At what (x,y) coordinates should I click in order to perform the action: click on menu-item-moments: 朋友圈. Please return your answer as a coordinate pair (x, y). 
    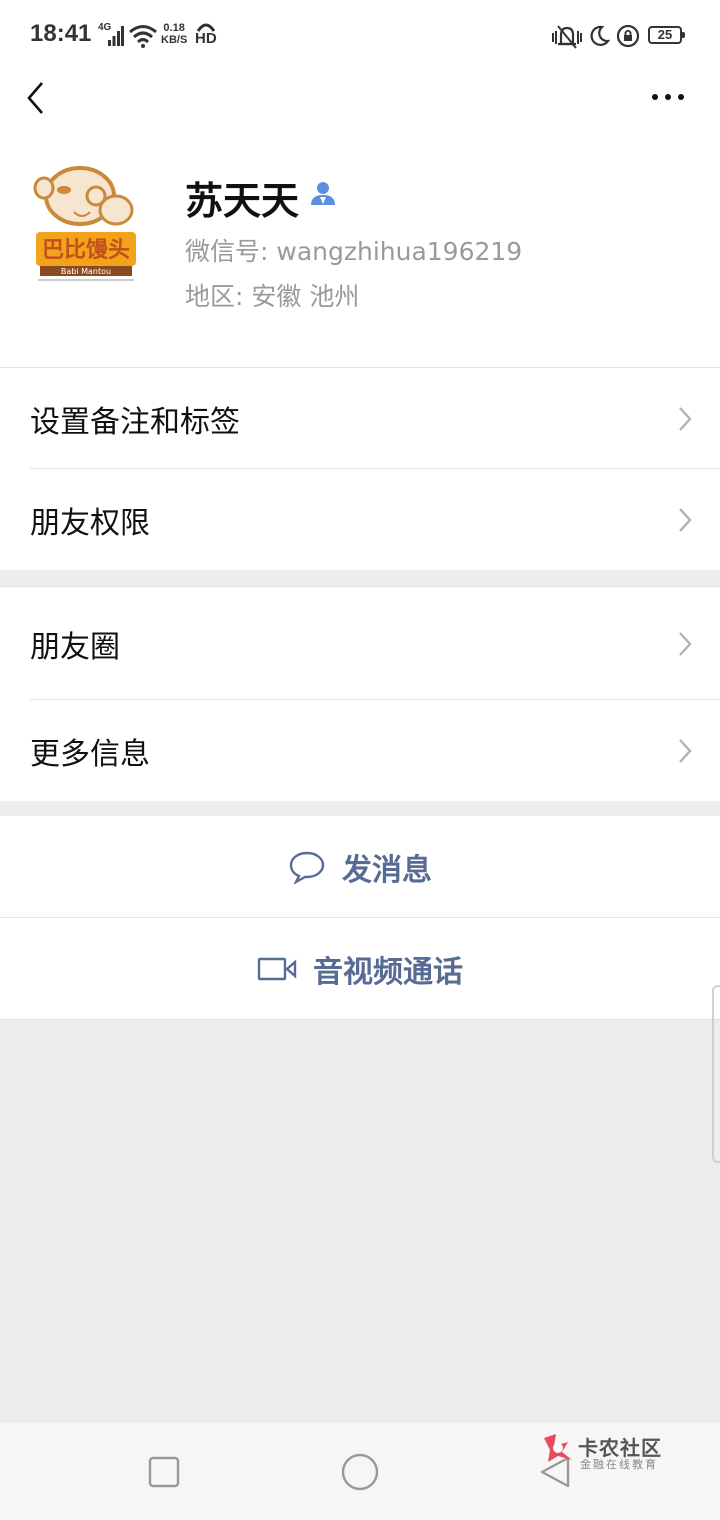
    Looking at the image, I should click on (360, 643).